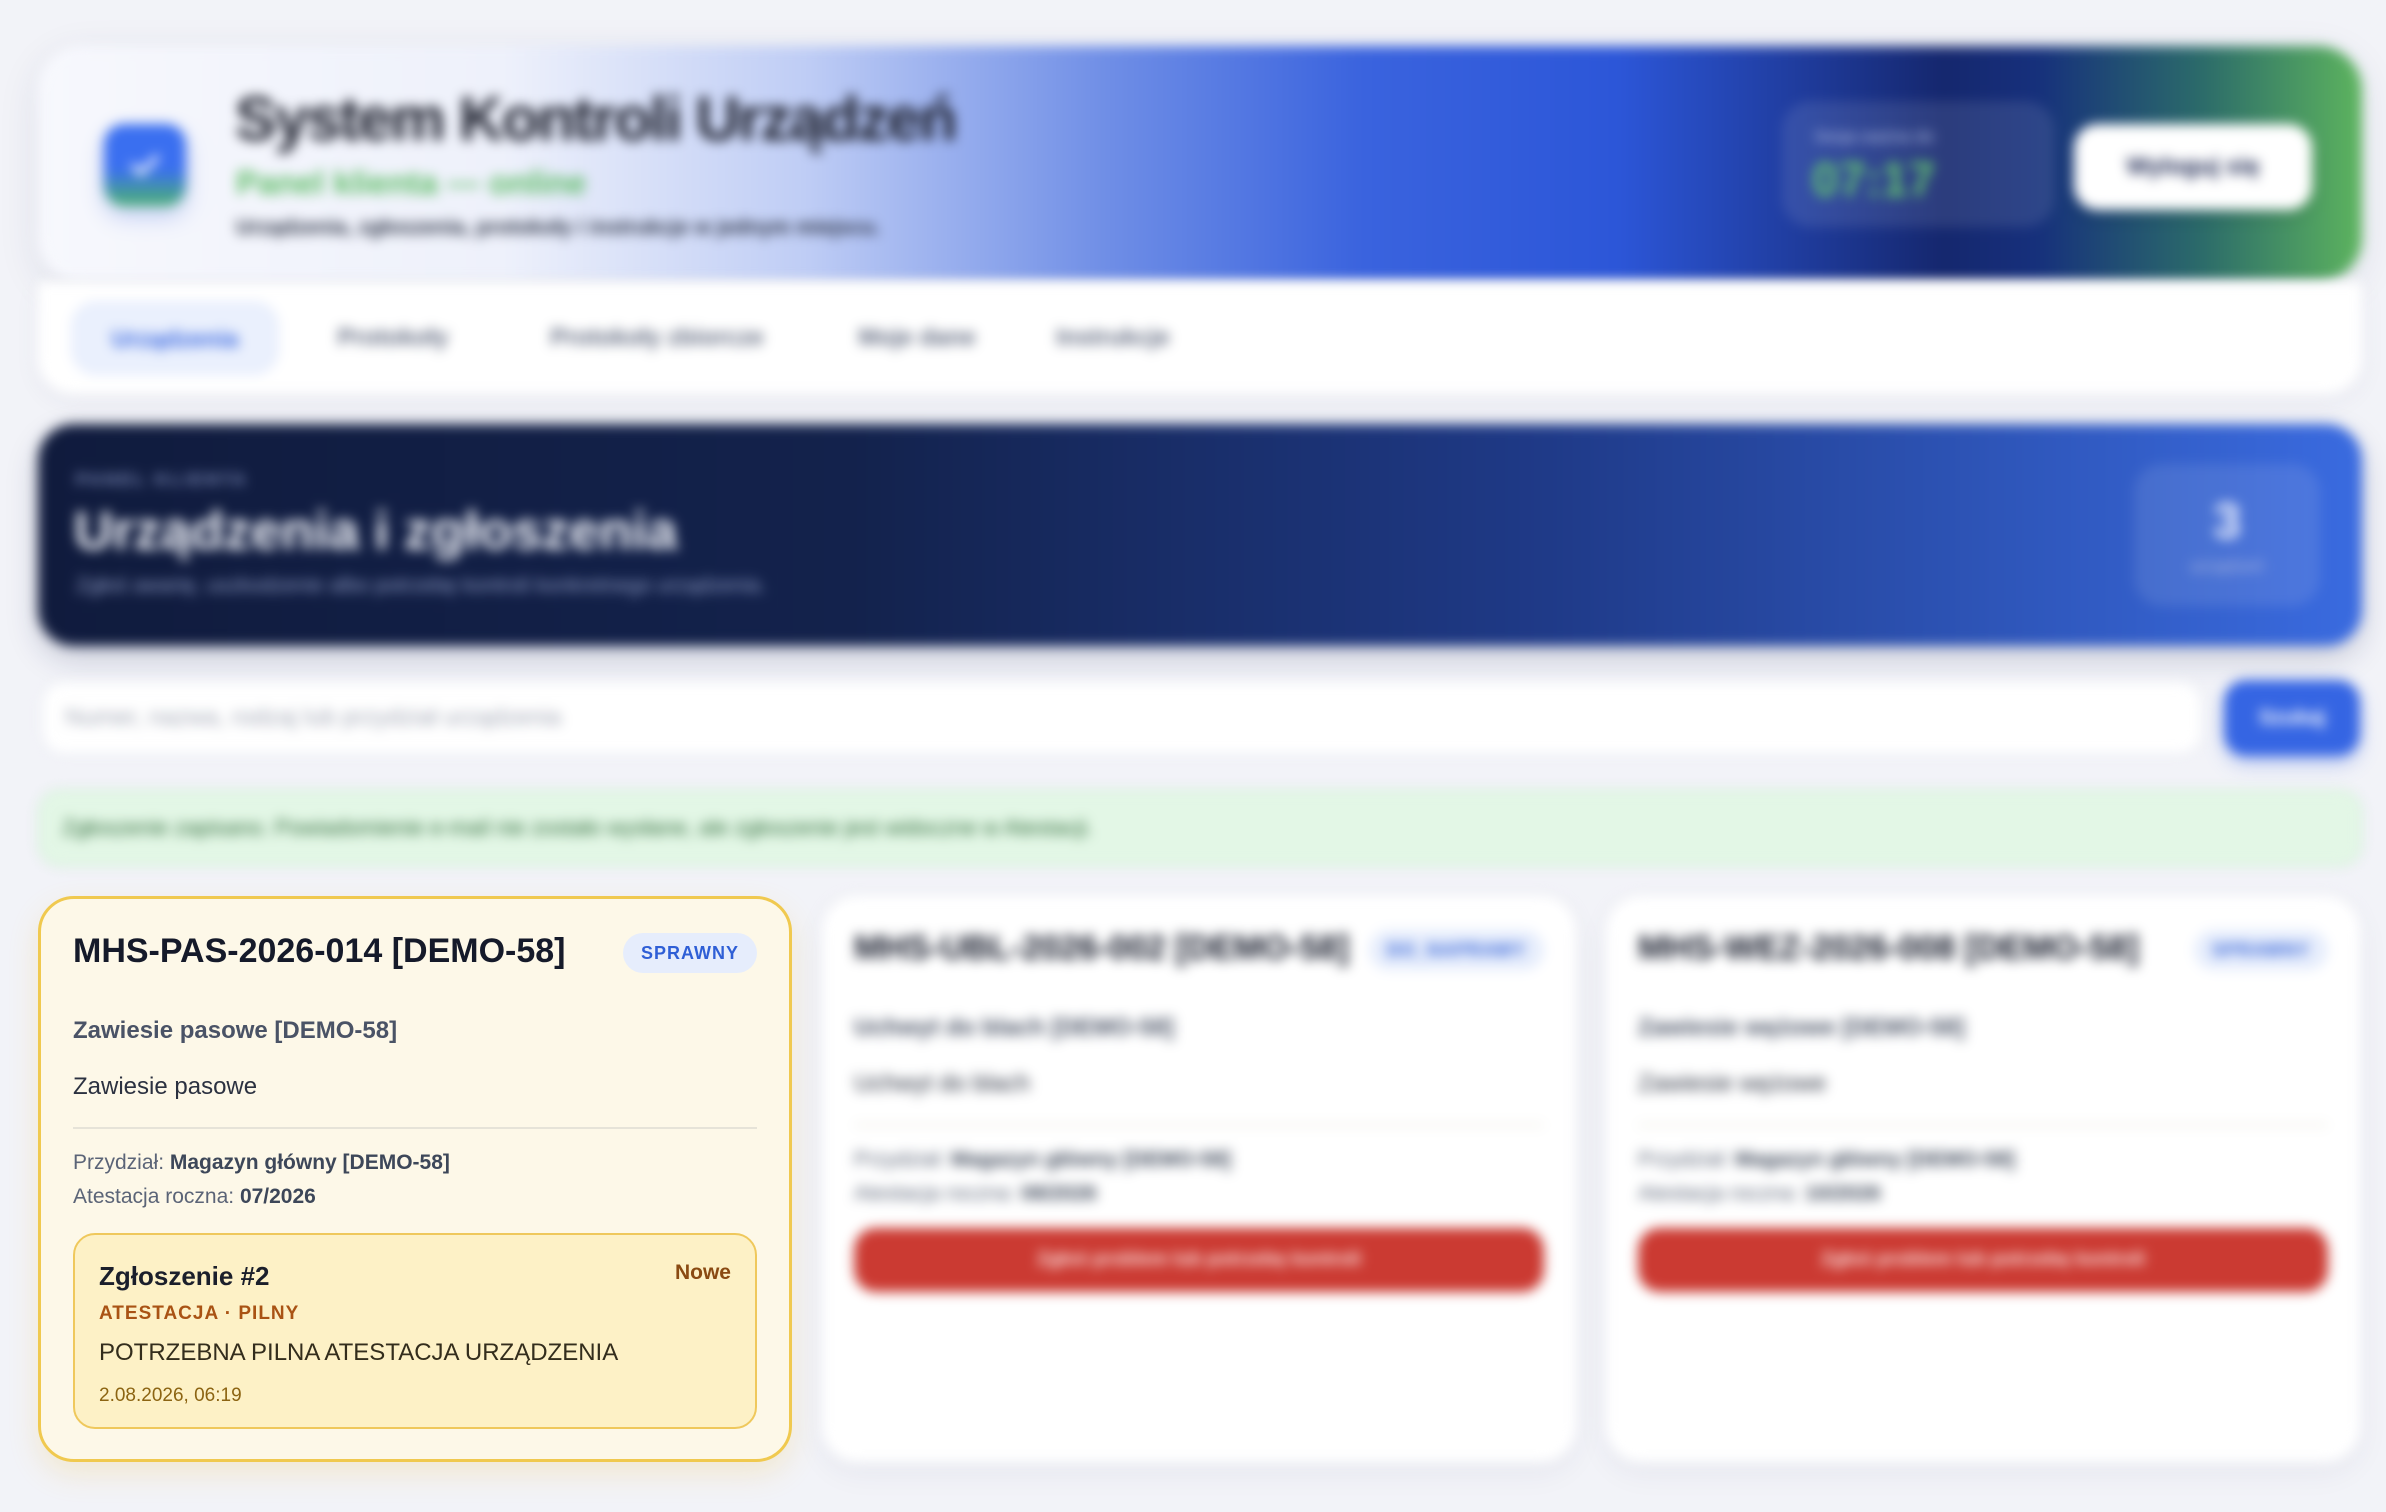 The height and width of the screenshot is (1512, 2386). Describe the element at coordinates (199, 1313) in the screenshot. I see `ticket-tag: ATESTACJA · PILNY` at that location.